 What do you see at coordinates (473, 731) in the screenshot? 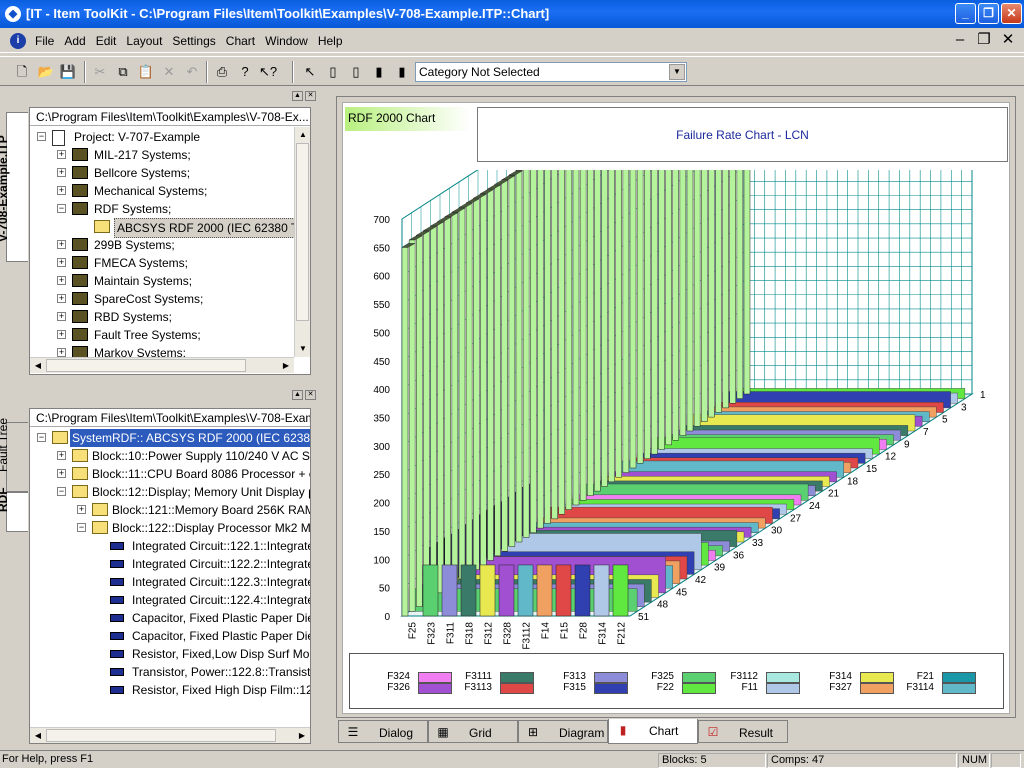
I see `tab-grid: ▦ Grid` at bounding box center [473, 731].